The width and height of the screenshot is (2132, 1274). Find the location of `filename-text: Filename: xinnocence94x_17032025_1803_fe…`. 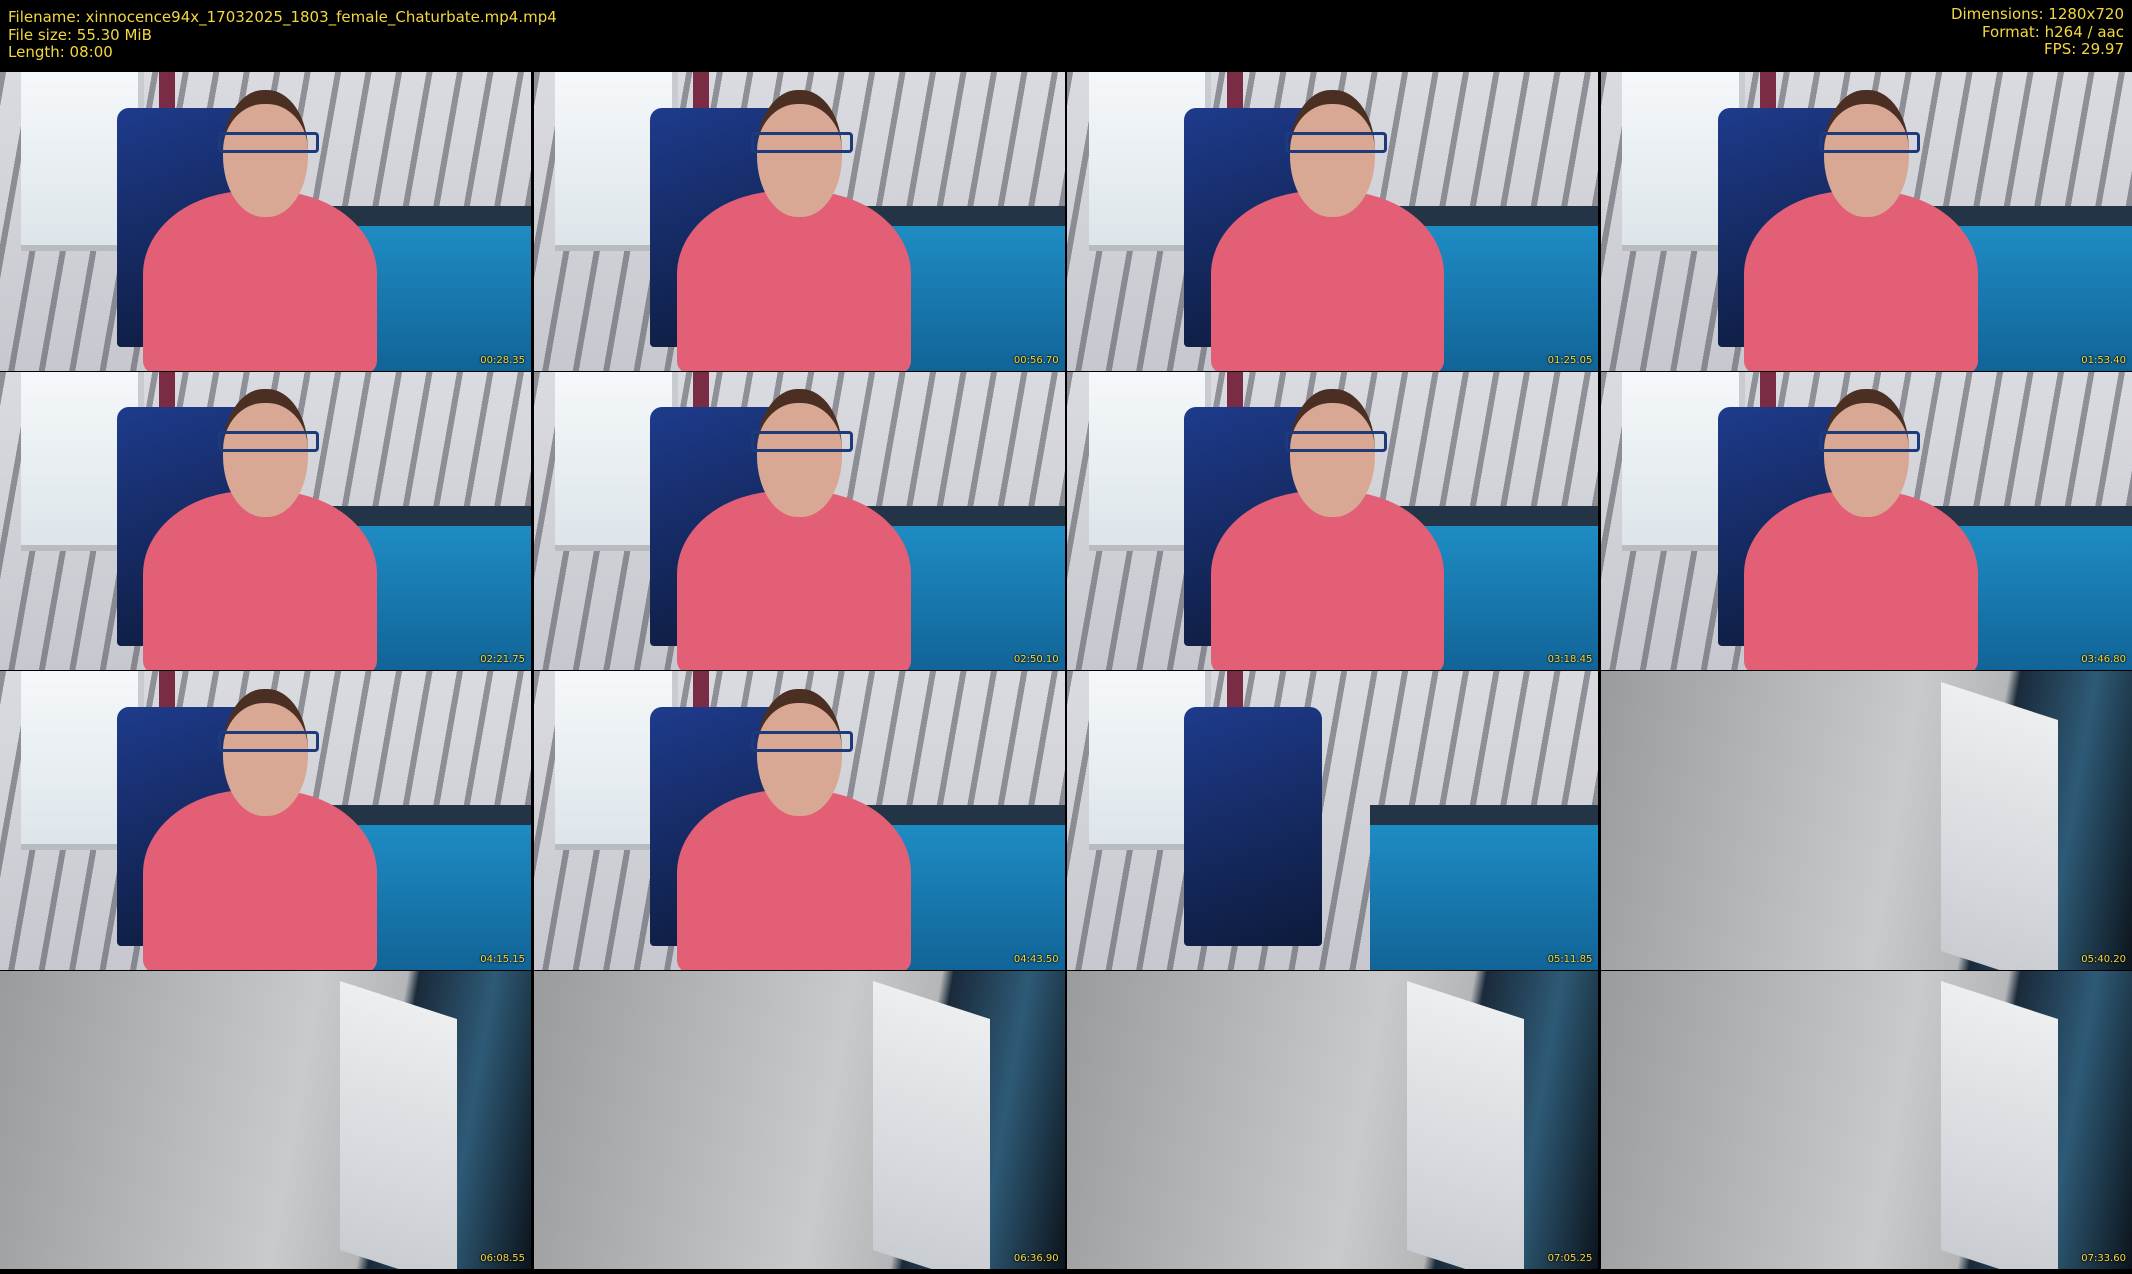

filename-text: Filename: xinnocence94x_17032025_1803_fe… is located at coordinates (282, 17).